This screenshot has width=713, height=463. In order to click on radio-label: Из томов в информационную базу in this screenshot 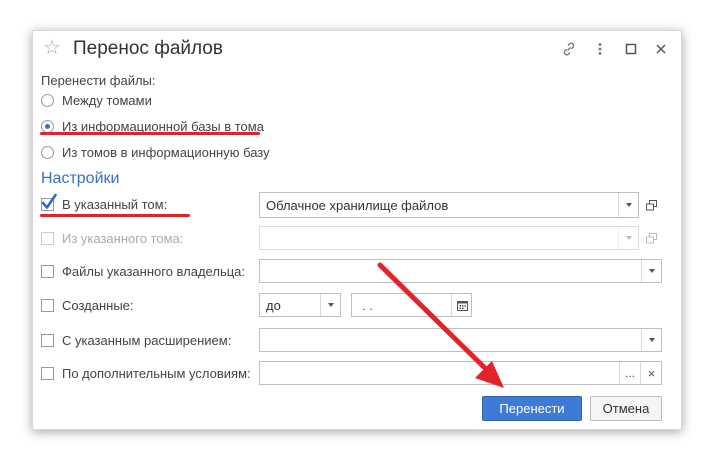, I will do `click(166, 152)`.